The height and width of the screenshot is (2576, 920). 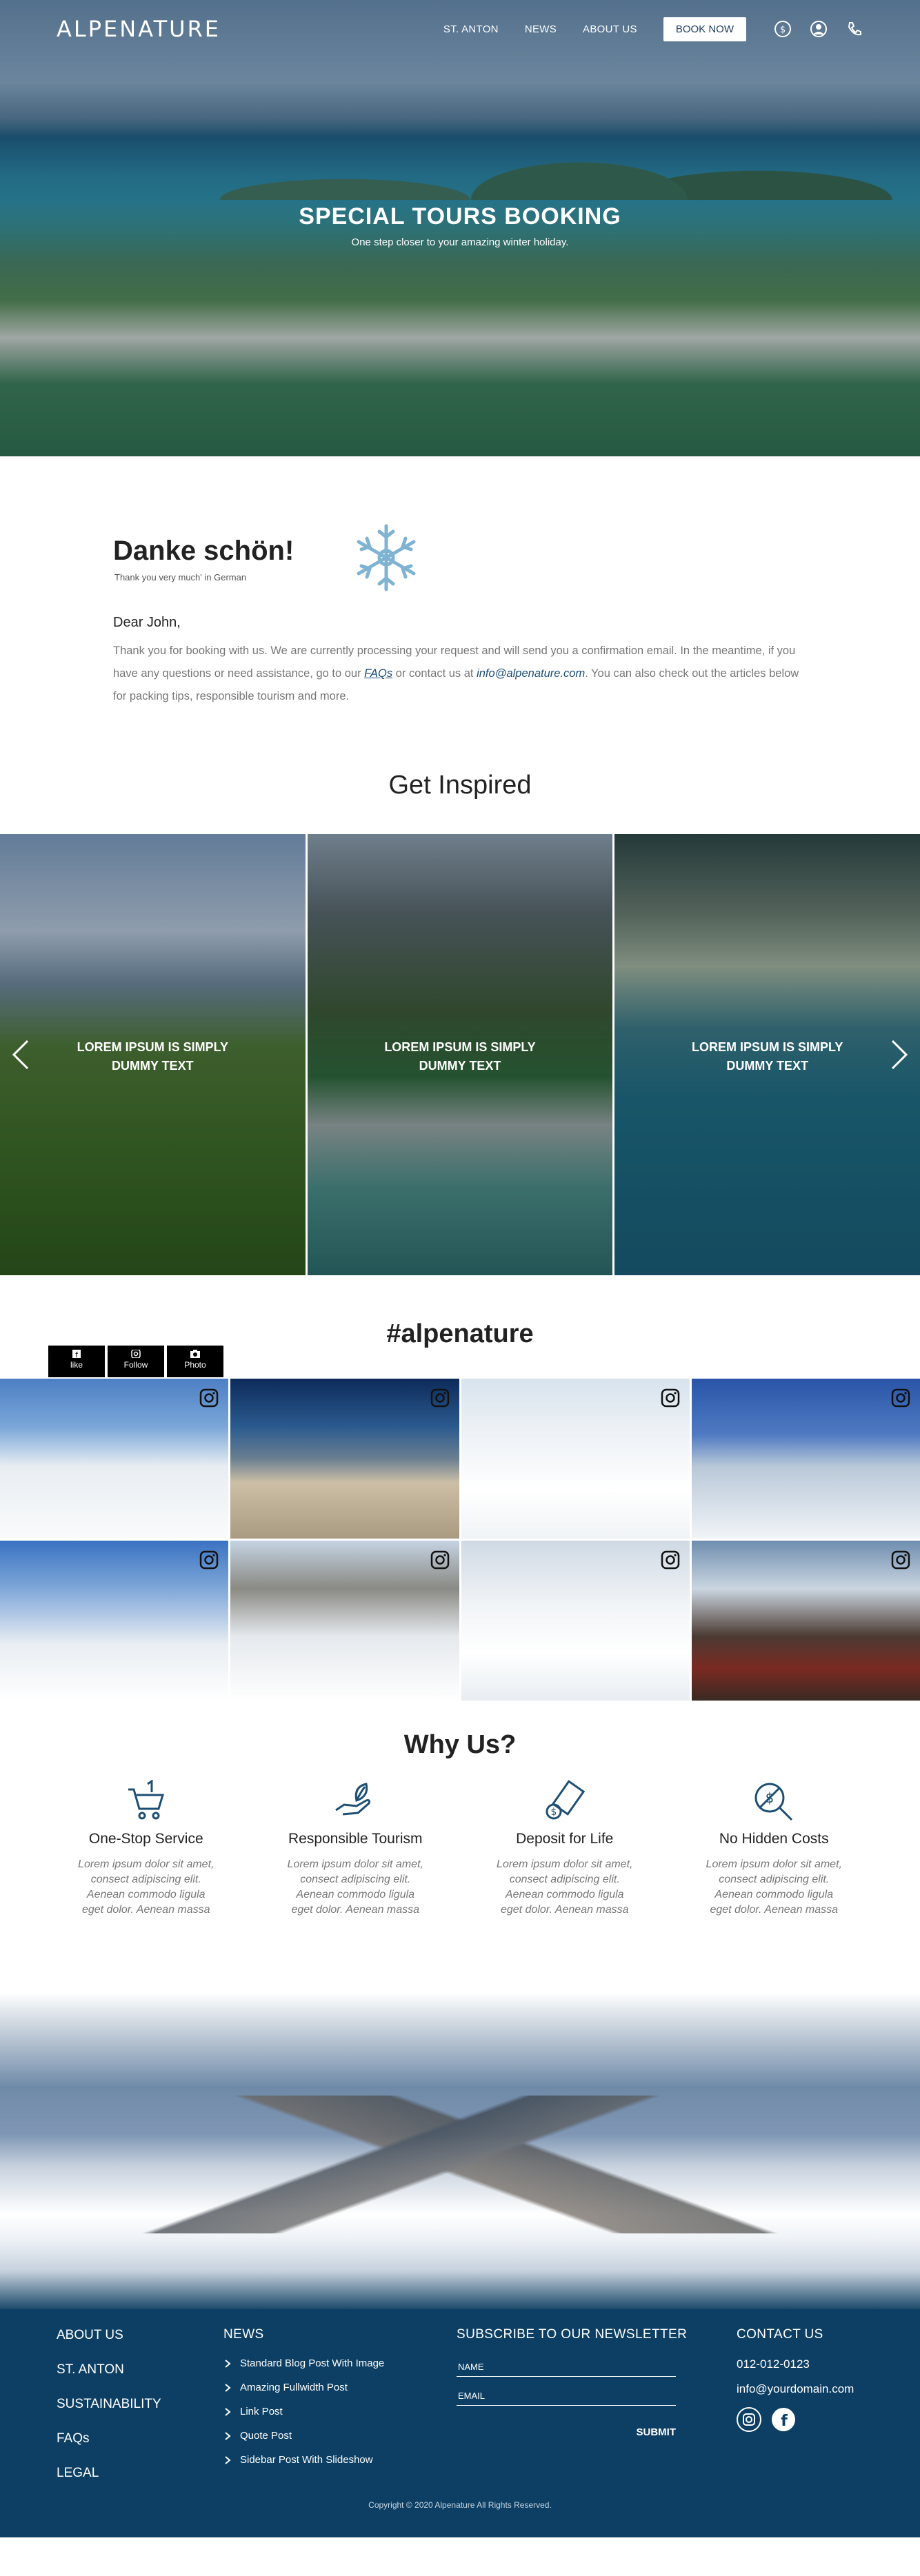 What do you see at coordinates (195, 1365) in the screenshot?
I see `photo-label: Photo` at bounding box center [195, 1365].